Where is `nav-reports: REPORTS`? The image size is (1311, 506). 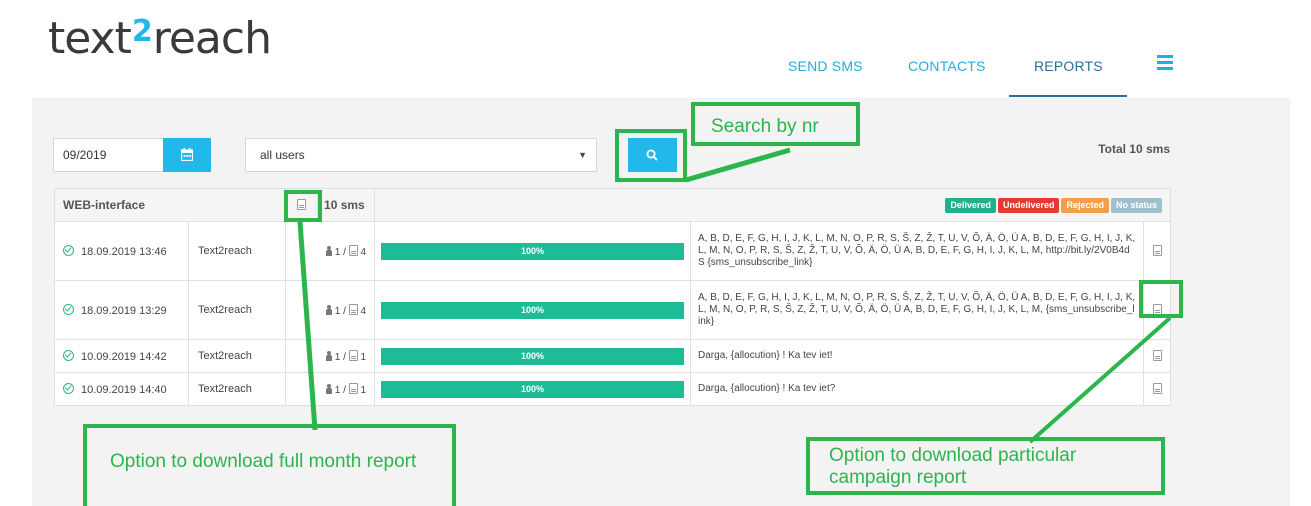
nav-reports: REPORTS is located at coordinates (1068, 66).